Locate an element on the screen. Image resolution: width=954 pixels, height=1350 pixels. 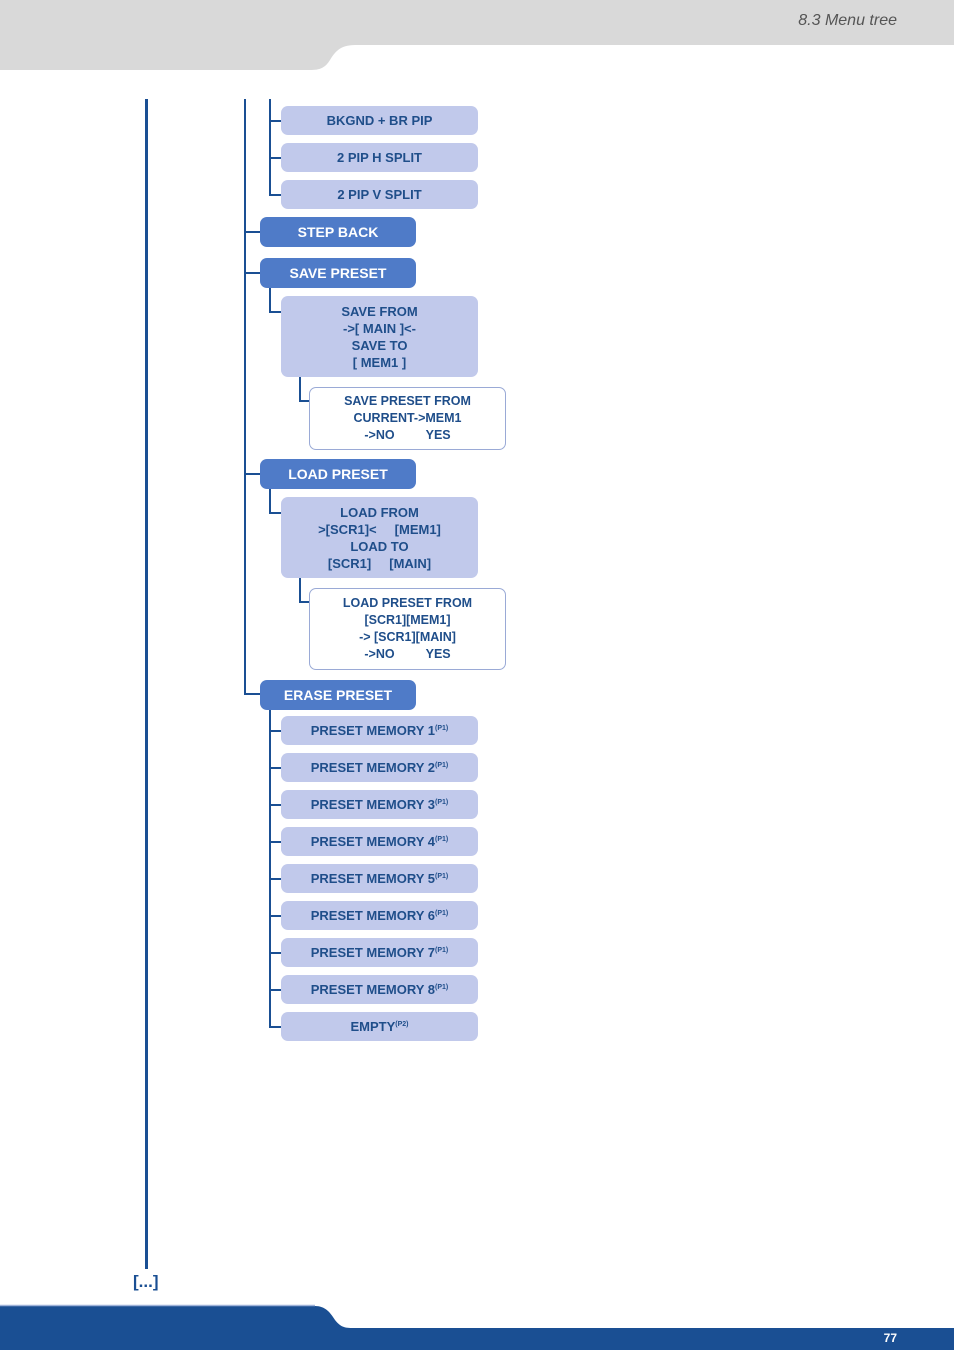
page-number: 77 is located at coordinates (890, 1338).